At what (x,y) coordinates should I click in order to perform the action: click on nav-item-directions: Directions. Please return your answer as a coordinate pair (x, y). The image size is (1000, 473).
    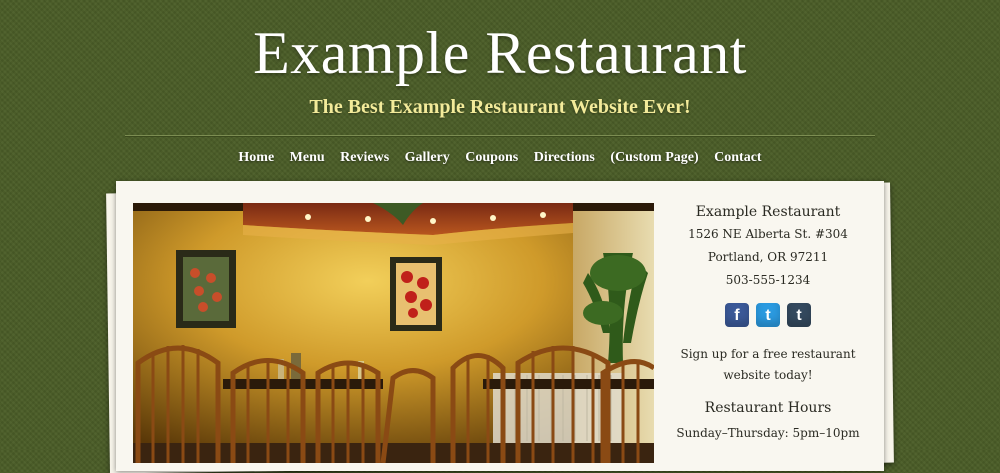
    Looking at the image, I should click on (564, 157).